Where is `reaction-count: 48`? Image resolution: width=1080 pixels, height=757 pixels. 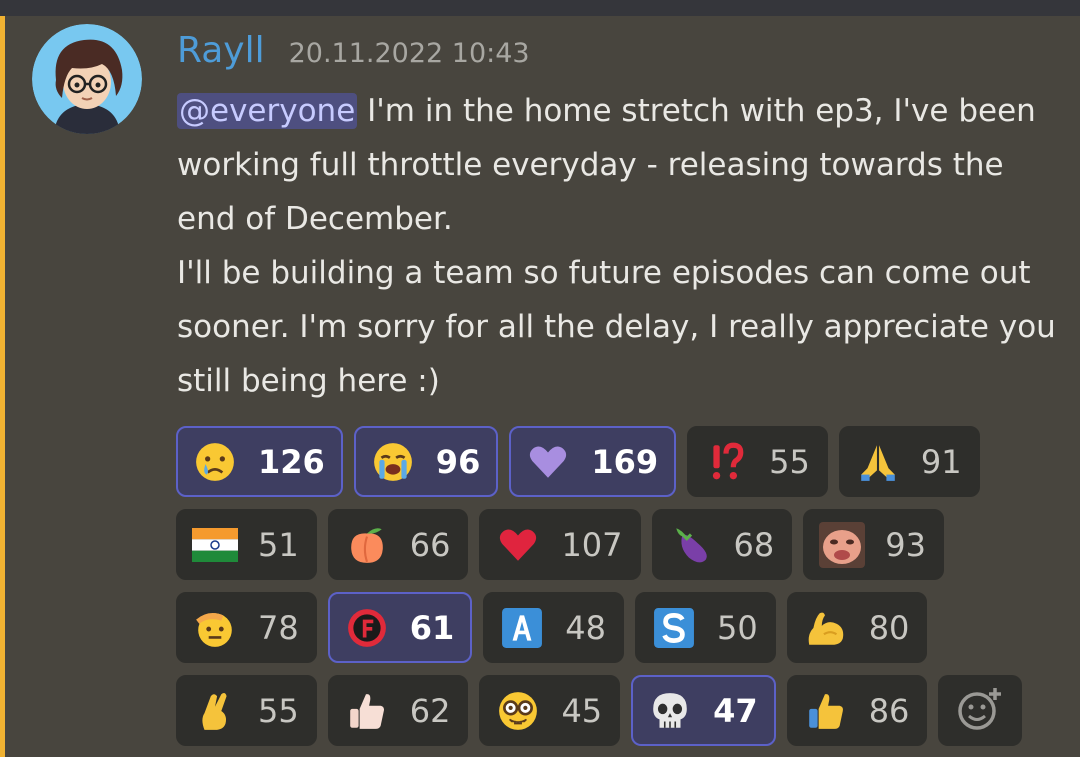
reaction-count: 48 is located at coordinates (585, 627).